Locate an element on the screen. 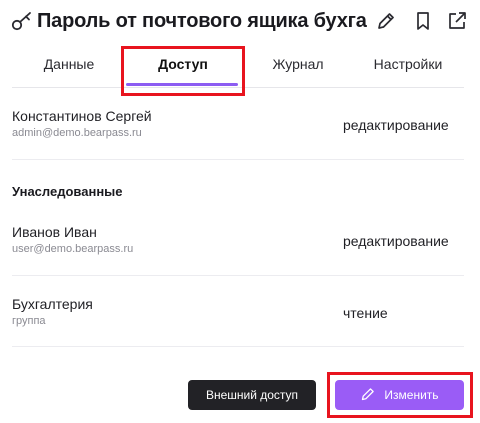 The height and width of the screenshot is (423, 480). access-row: Бухгалтерия группа чтение is located at coordinates (238, 321).